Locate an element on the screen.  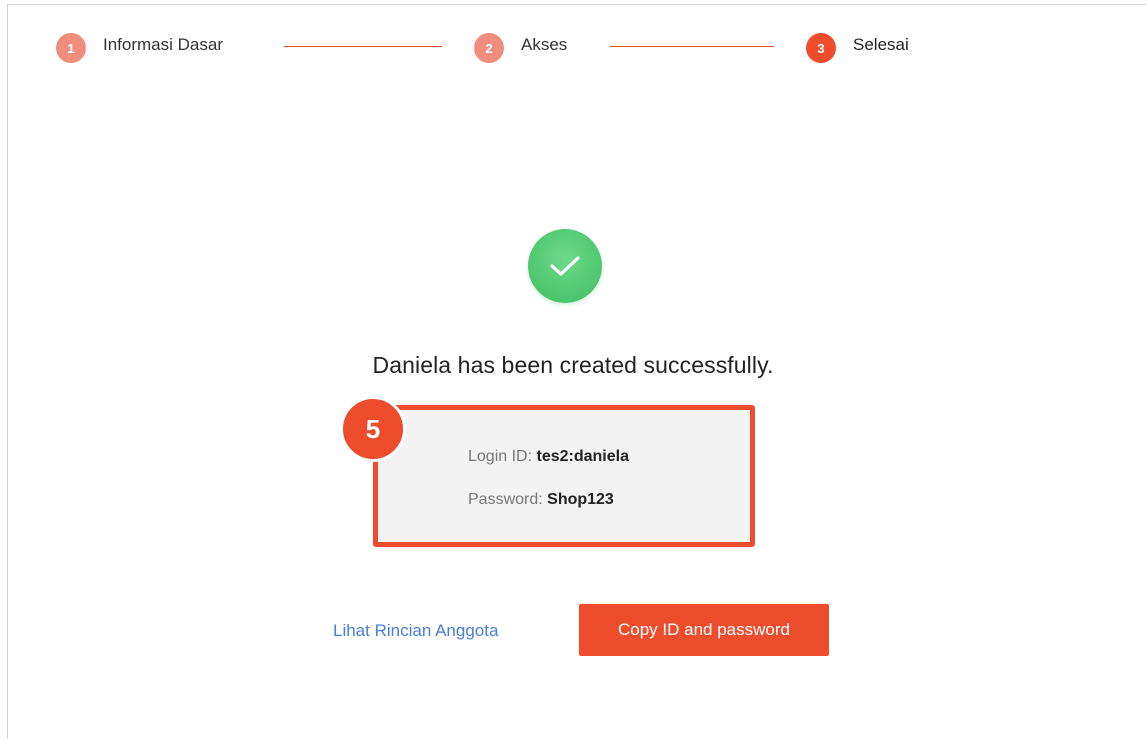
success-message: Daniela has been created successfully. is located at coordinates (573, 365).